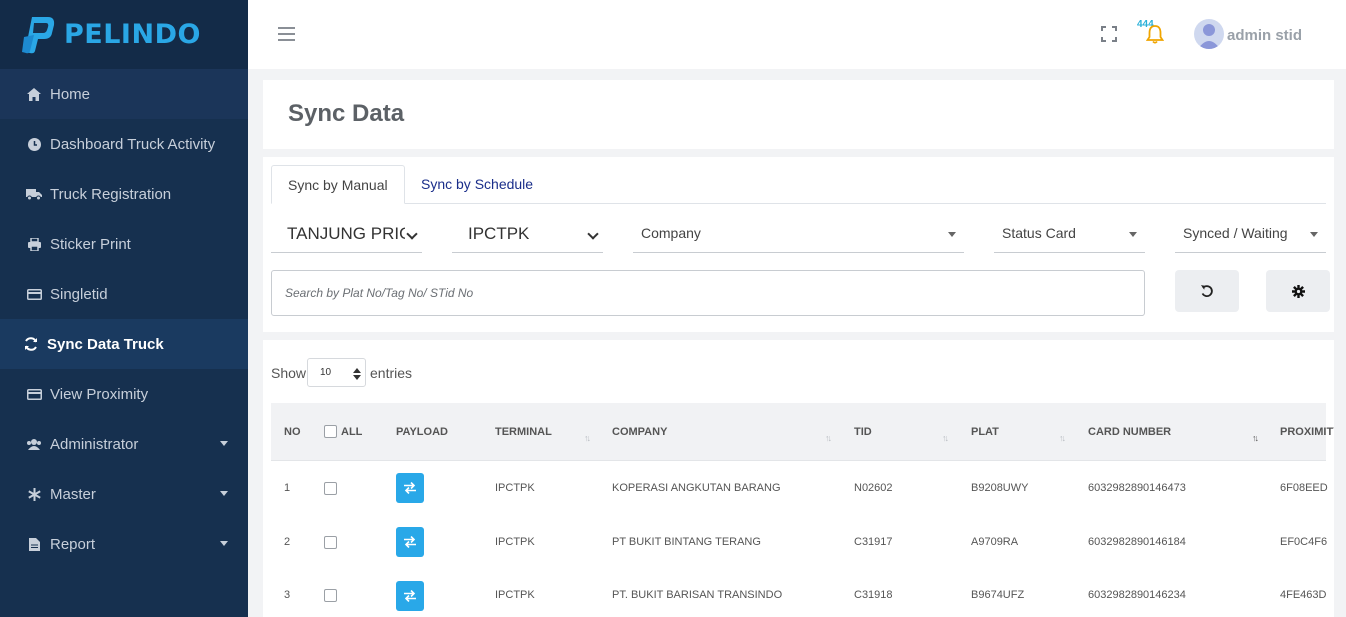 This screenshot has width=1346, height=617. I want to click on brand-name: PELINDO, so click(132, 34).